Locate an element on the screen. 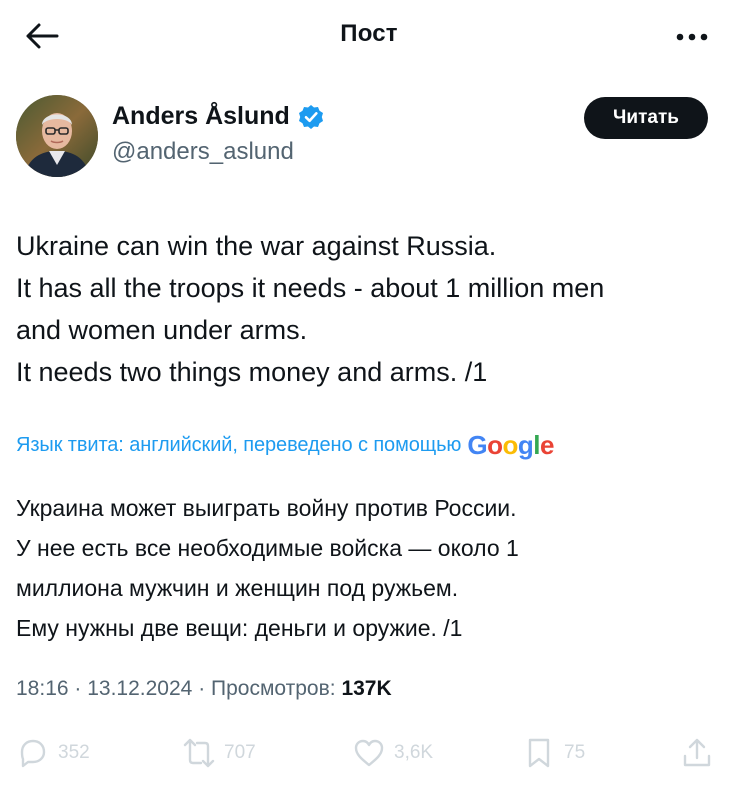 This screenshot has height=800, width=738. google-logo: Google is located at coordinates (510, 445).